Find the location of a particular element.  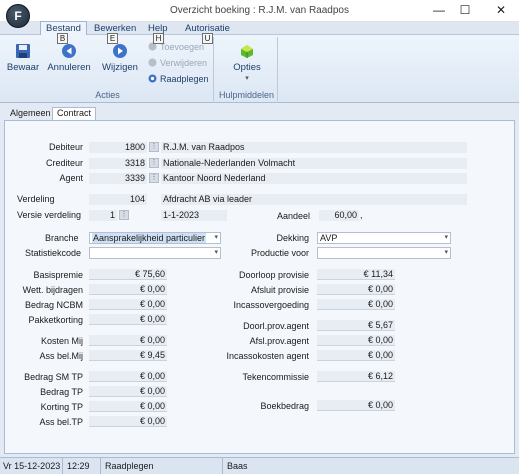

status-time: 12:29 is located at coordinates (82, 466).